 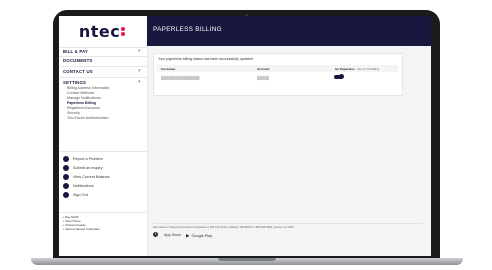 I want to click on paperless-toggle, so click(x=339, y=76).